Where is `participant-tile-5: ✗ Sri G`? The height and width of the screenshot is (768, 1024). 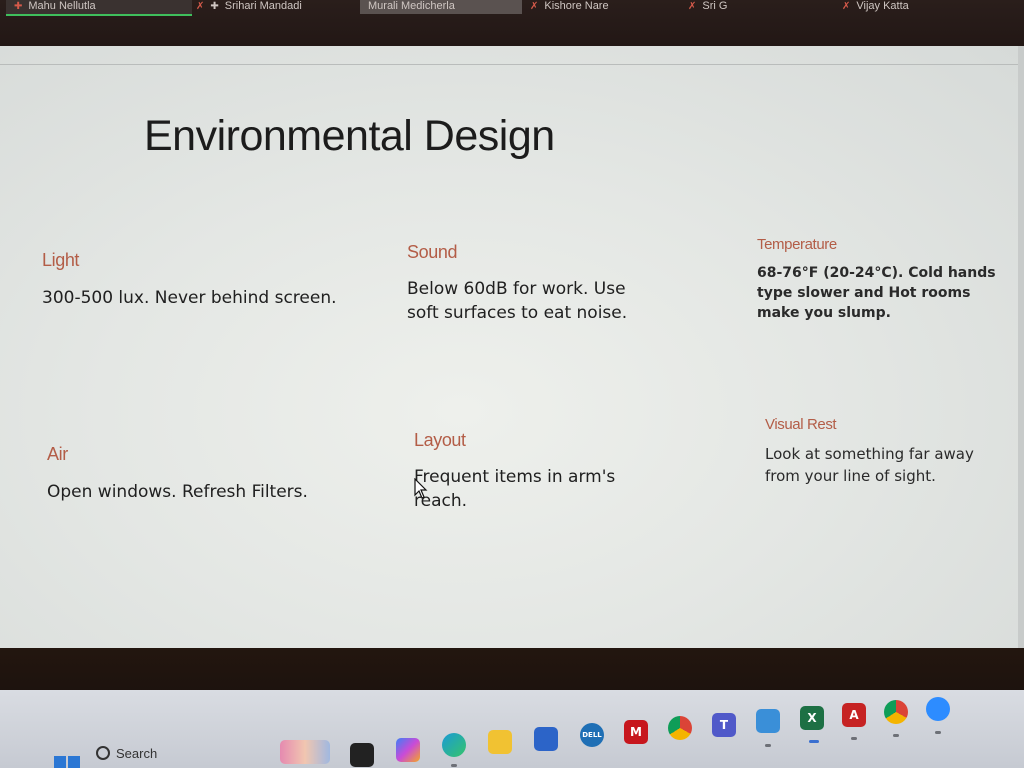 participant-tile-5: ✗ Sri G is located at coordinates (707, 7).